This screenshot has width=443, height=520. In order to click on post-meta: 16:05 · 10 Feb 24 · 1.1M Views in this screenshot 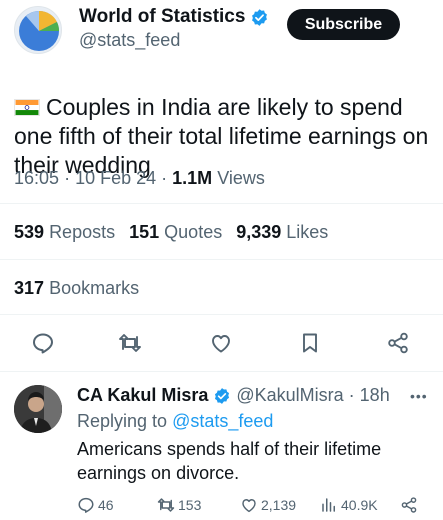, I will do `click(139, 178)`.